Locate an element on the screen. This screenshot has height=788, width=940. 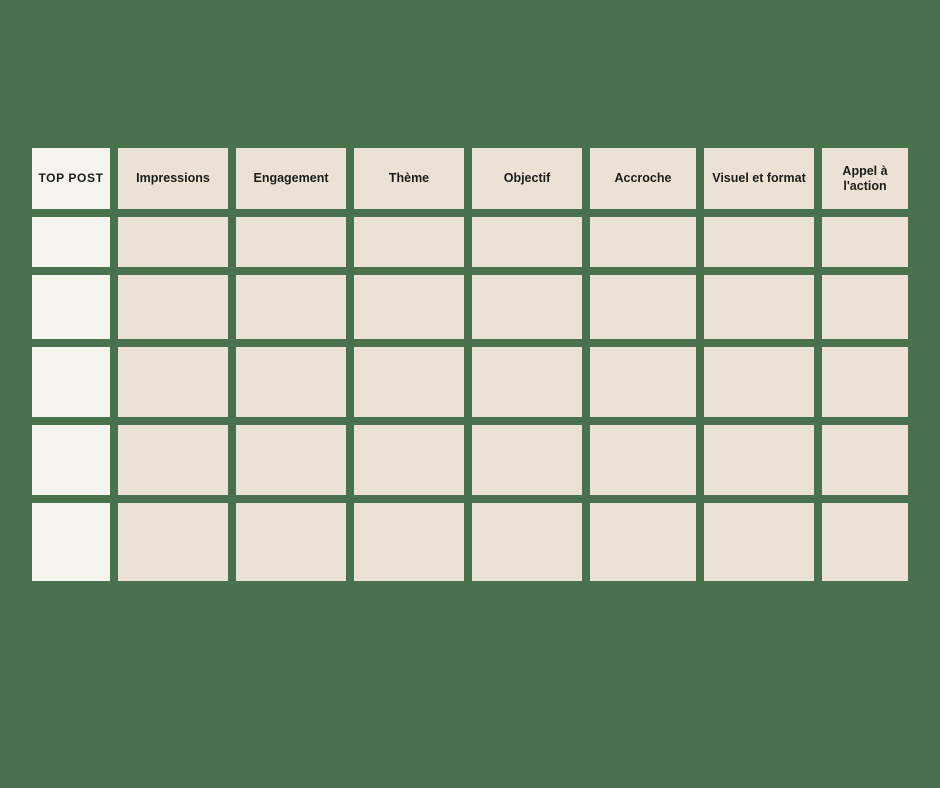
column-header-label: TOP POST is located at coordinates (71, 177).